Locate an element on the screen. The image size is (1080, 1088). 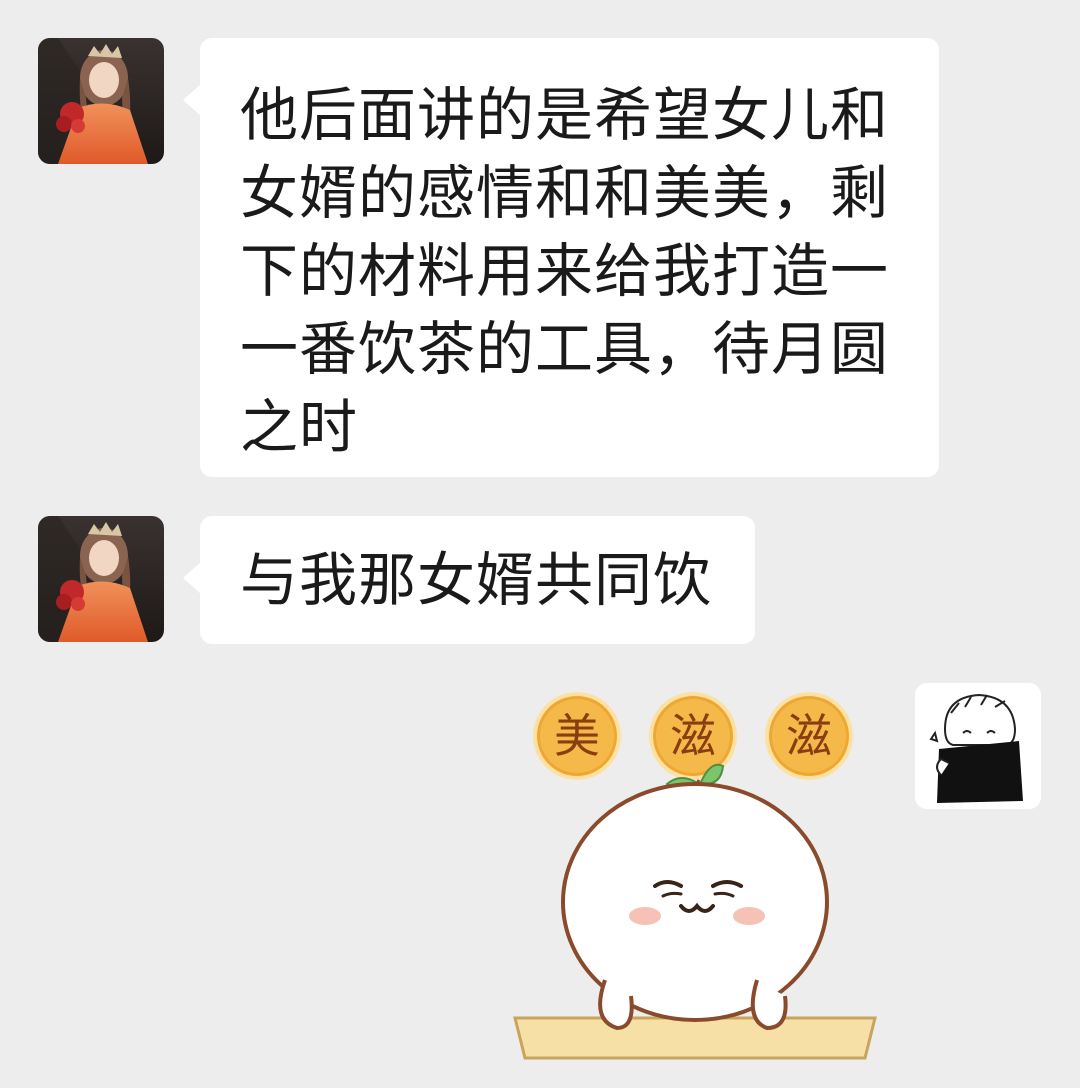
message-text-line: 一番饮茶的工具，待月圆 is located at coordinates (565, 349).